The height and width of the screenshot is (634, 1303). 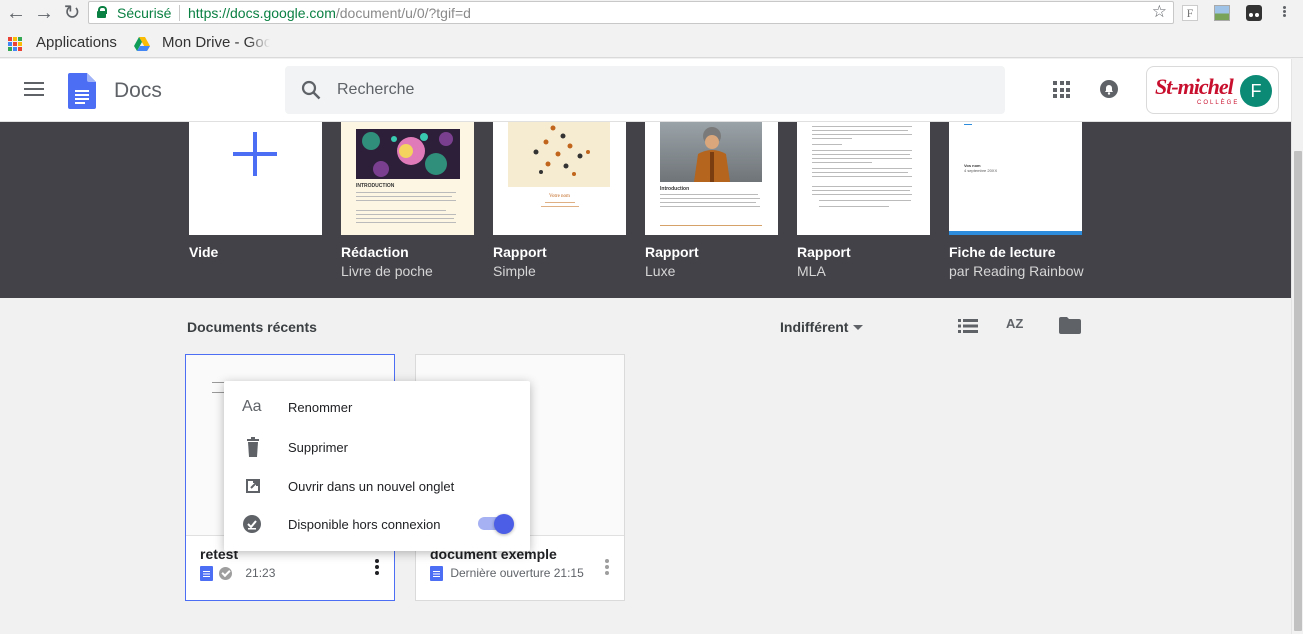 I want to click on bookmark-applications: Applications, so click(x=76, y=42).